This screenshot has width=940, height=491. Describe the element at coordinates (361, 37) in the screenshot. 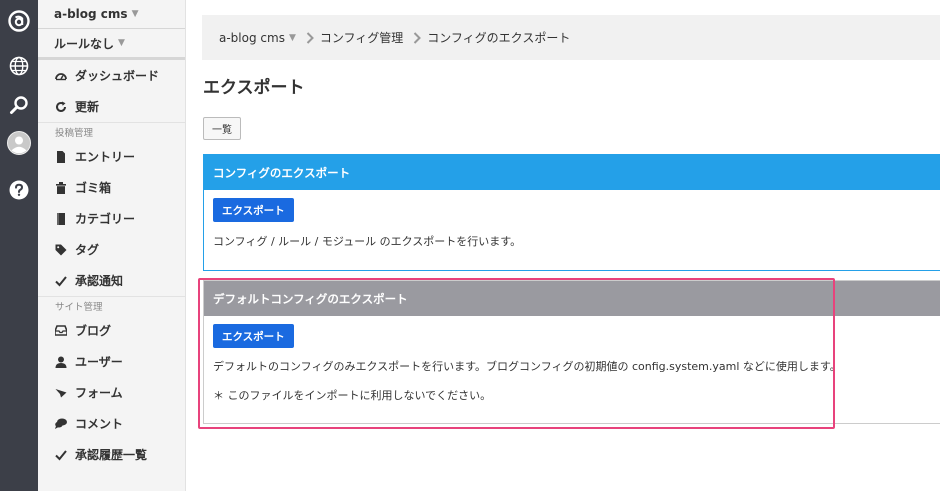

I see `breadcrumb-config-management: コンフィグ管理` at that location.